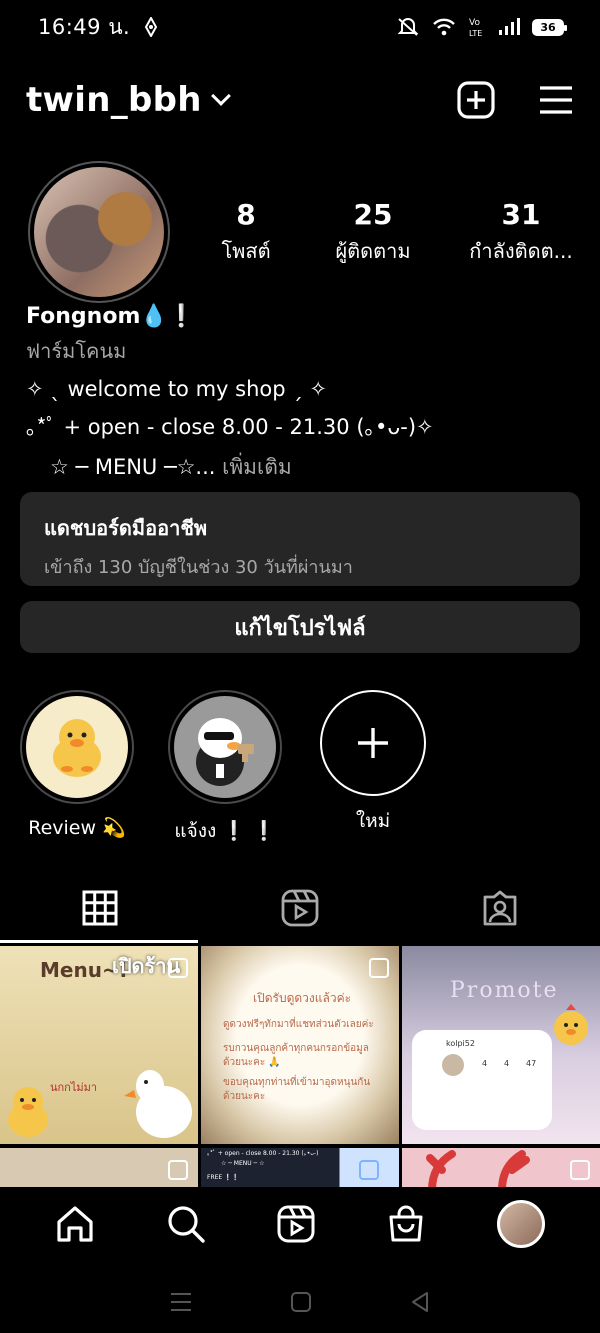  What do you see at coordinates (420, 1302) in the screenshot?
I see `back-icon` at bounding box center [420, 1302].